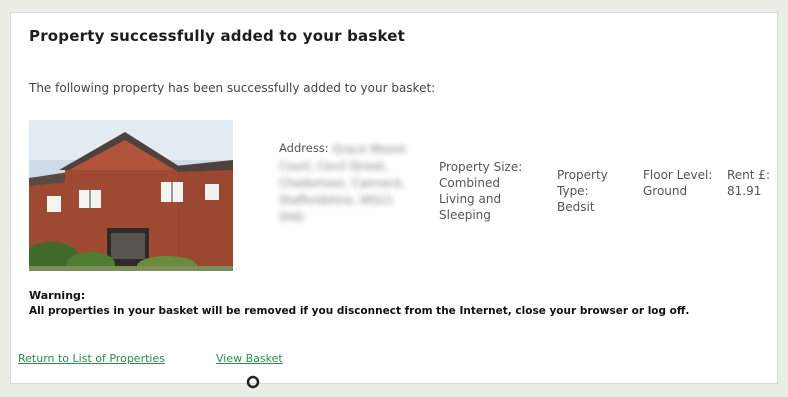  Describe the element at coordinates (481, 167) in the screenshot. I see `property-size-label: Property Size:` at that location.